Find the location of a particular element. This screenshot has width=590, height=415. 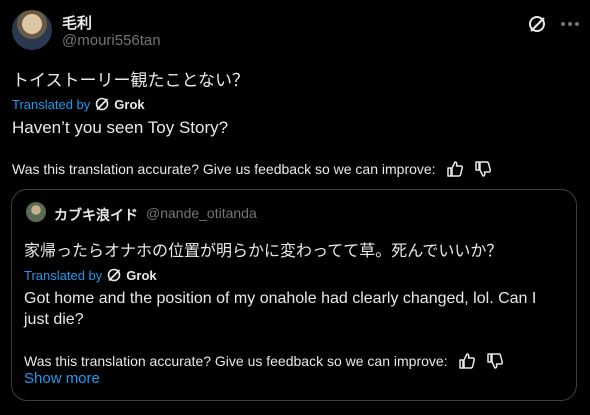

quoted-author-avatar is located at coordinates (36, 212).